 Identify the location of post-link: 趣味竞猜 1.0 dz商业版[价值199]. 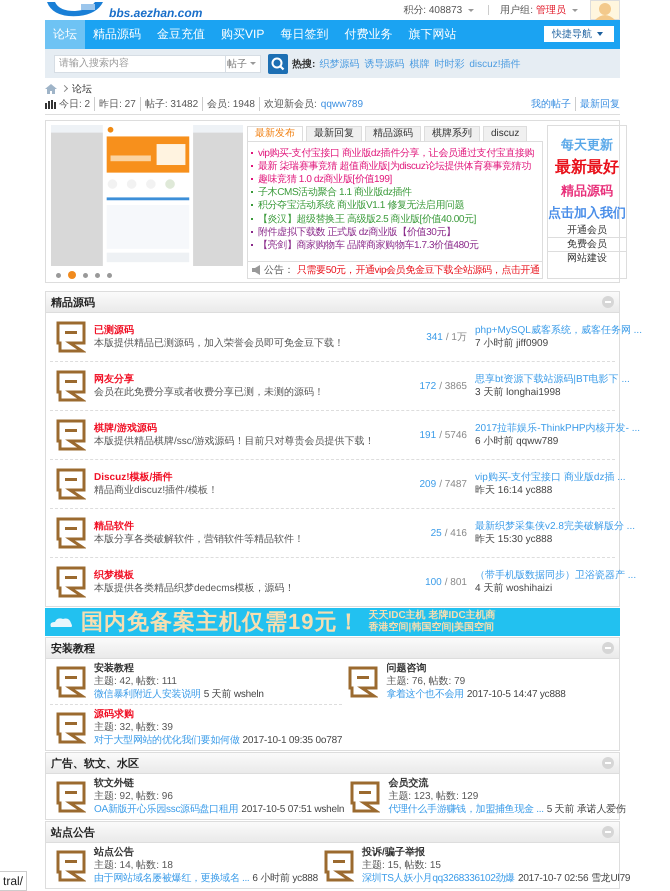
(325, 179).